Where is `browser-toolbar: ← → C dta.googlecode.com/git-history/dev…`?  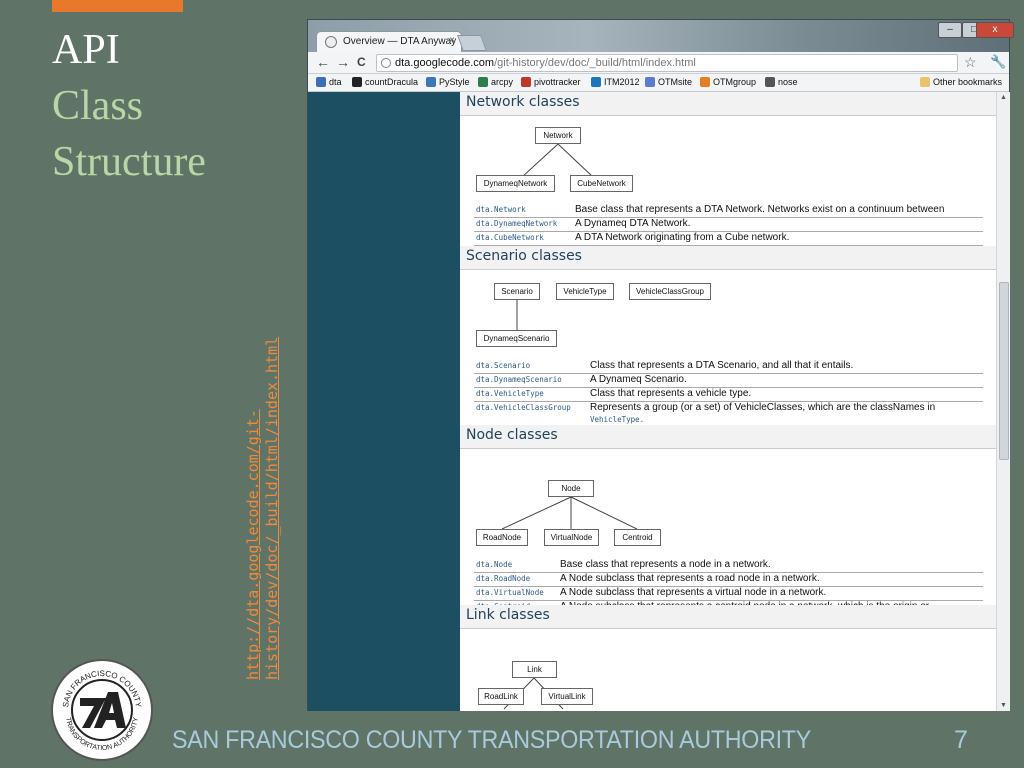
browser-toolbar: ← → C dta.googlecode.com/git-history/dev… is located at coordinates (658, 63).